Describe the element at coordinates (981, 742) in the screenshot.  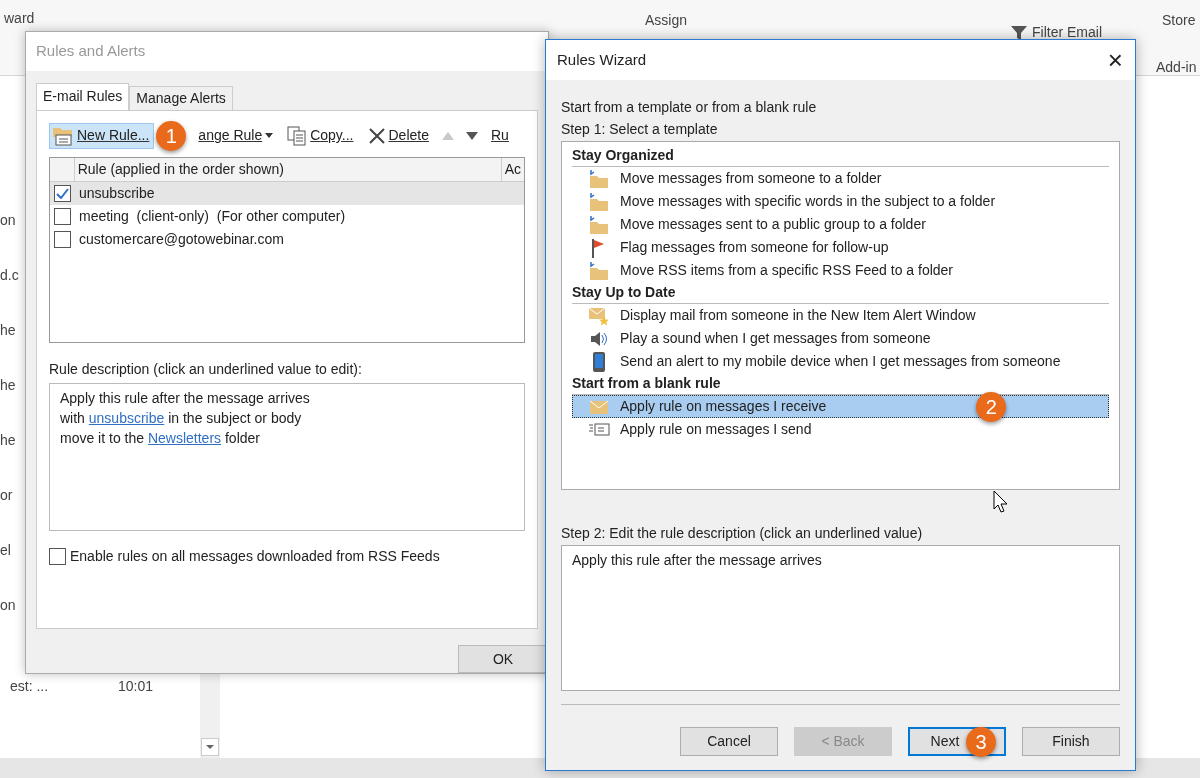
I see `step-number-badge: 3` at that location.